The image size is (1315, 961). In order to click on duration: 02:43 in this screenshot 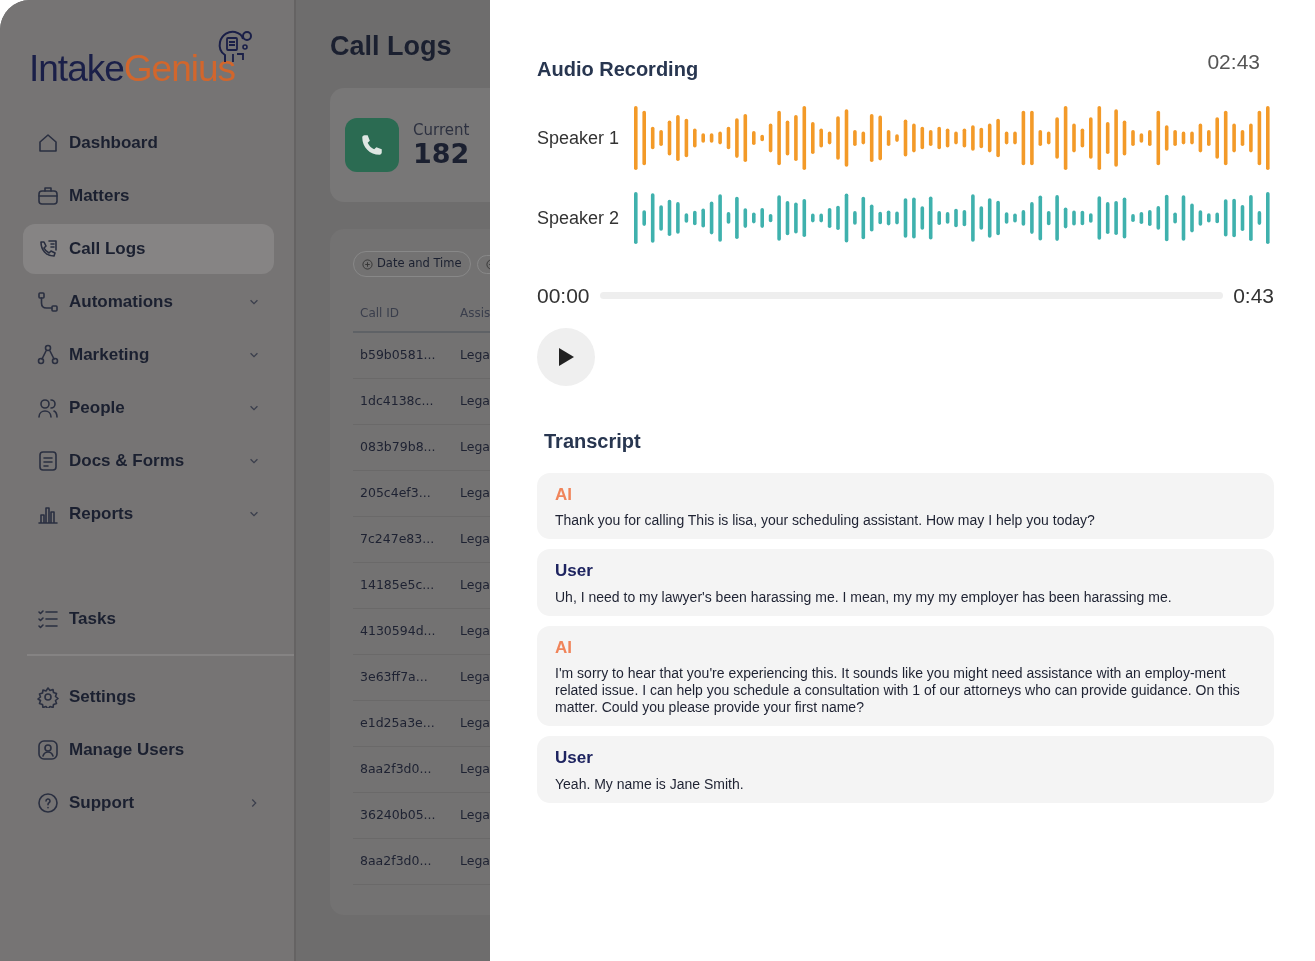, I will do `click(1233, 62)`.